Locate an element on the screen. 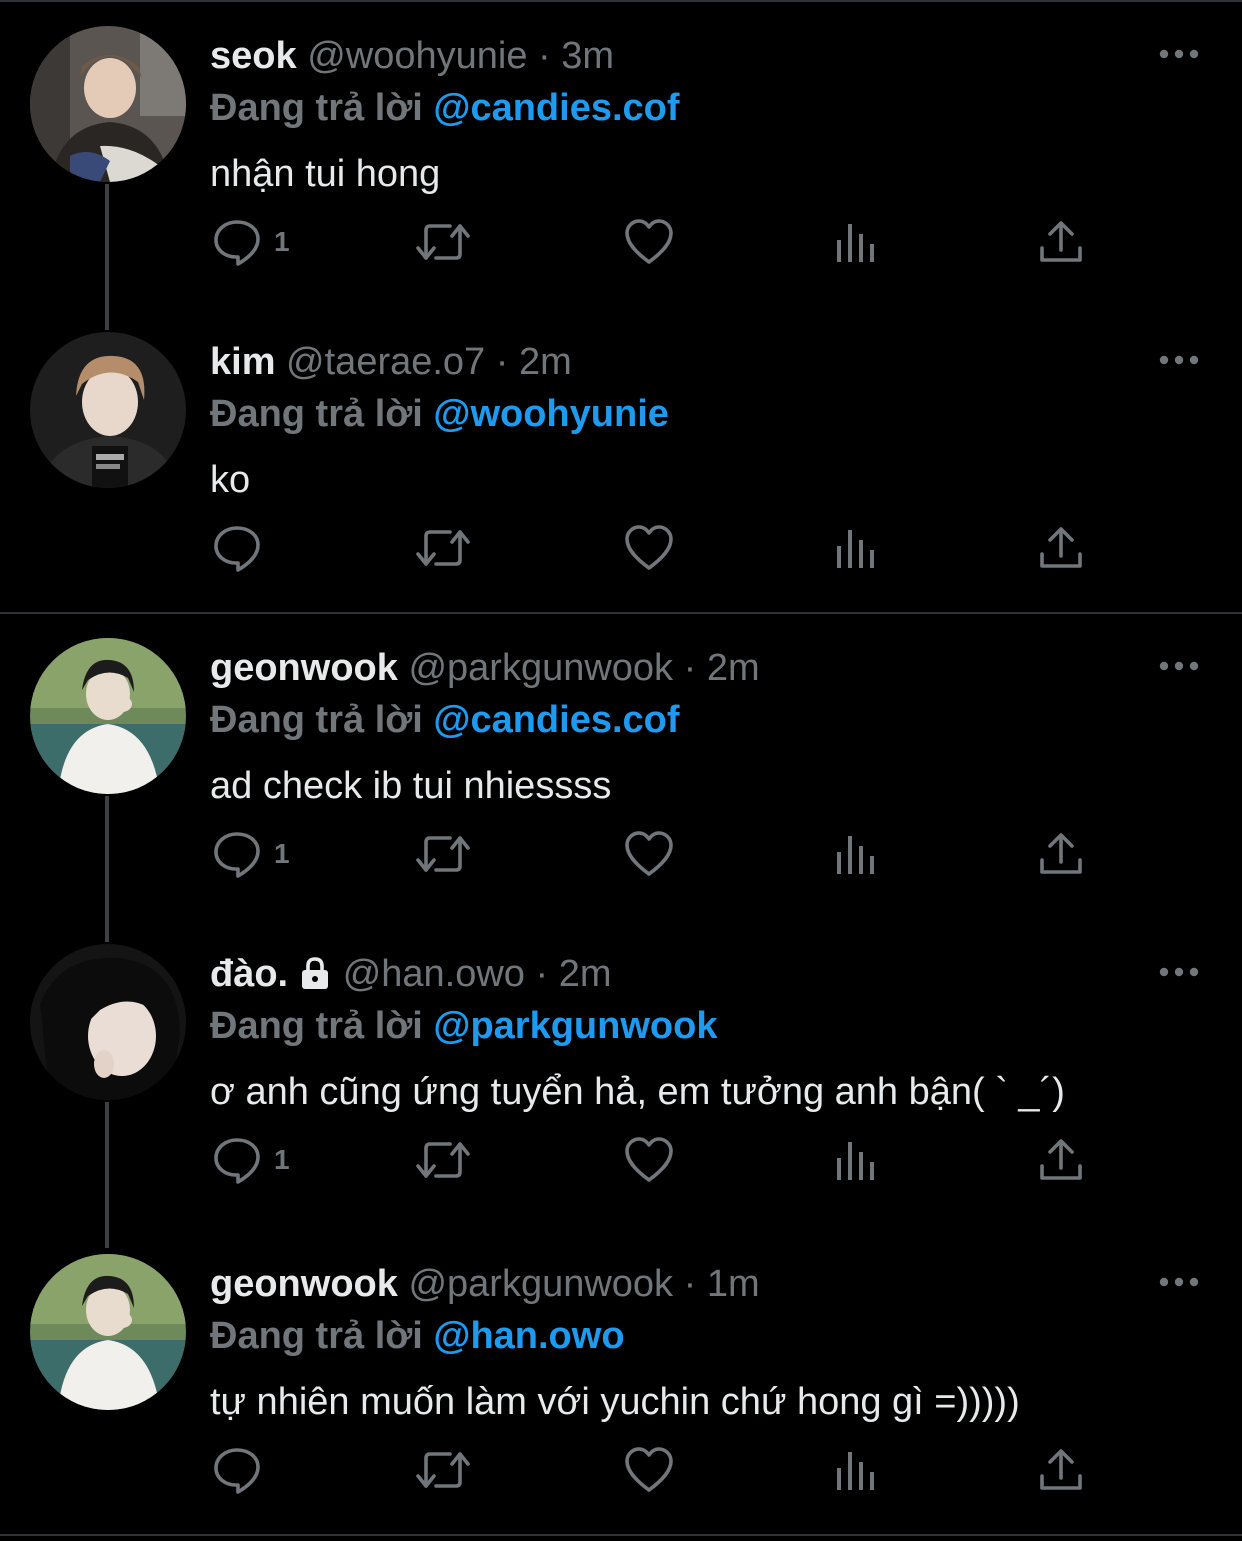 This screenshot has width=1242, height=1541. timestamp: 1m is located at coordinates (733, 1284).